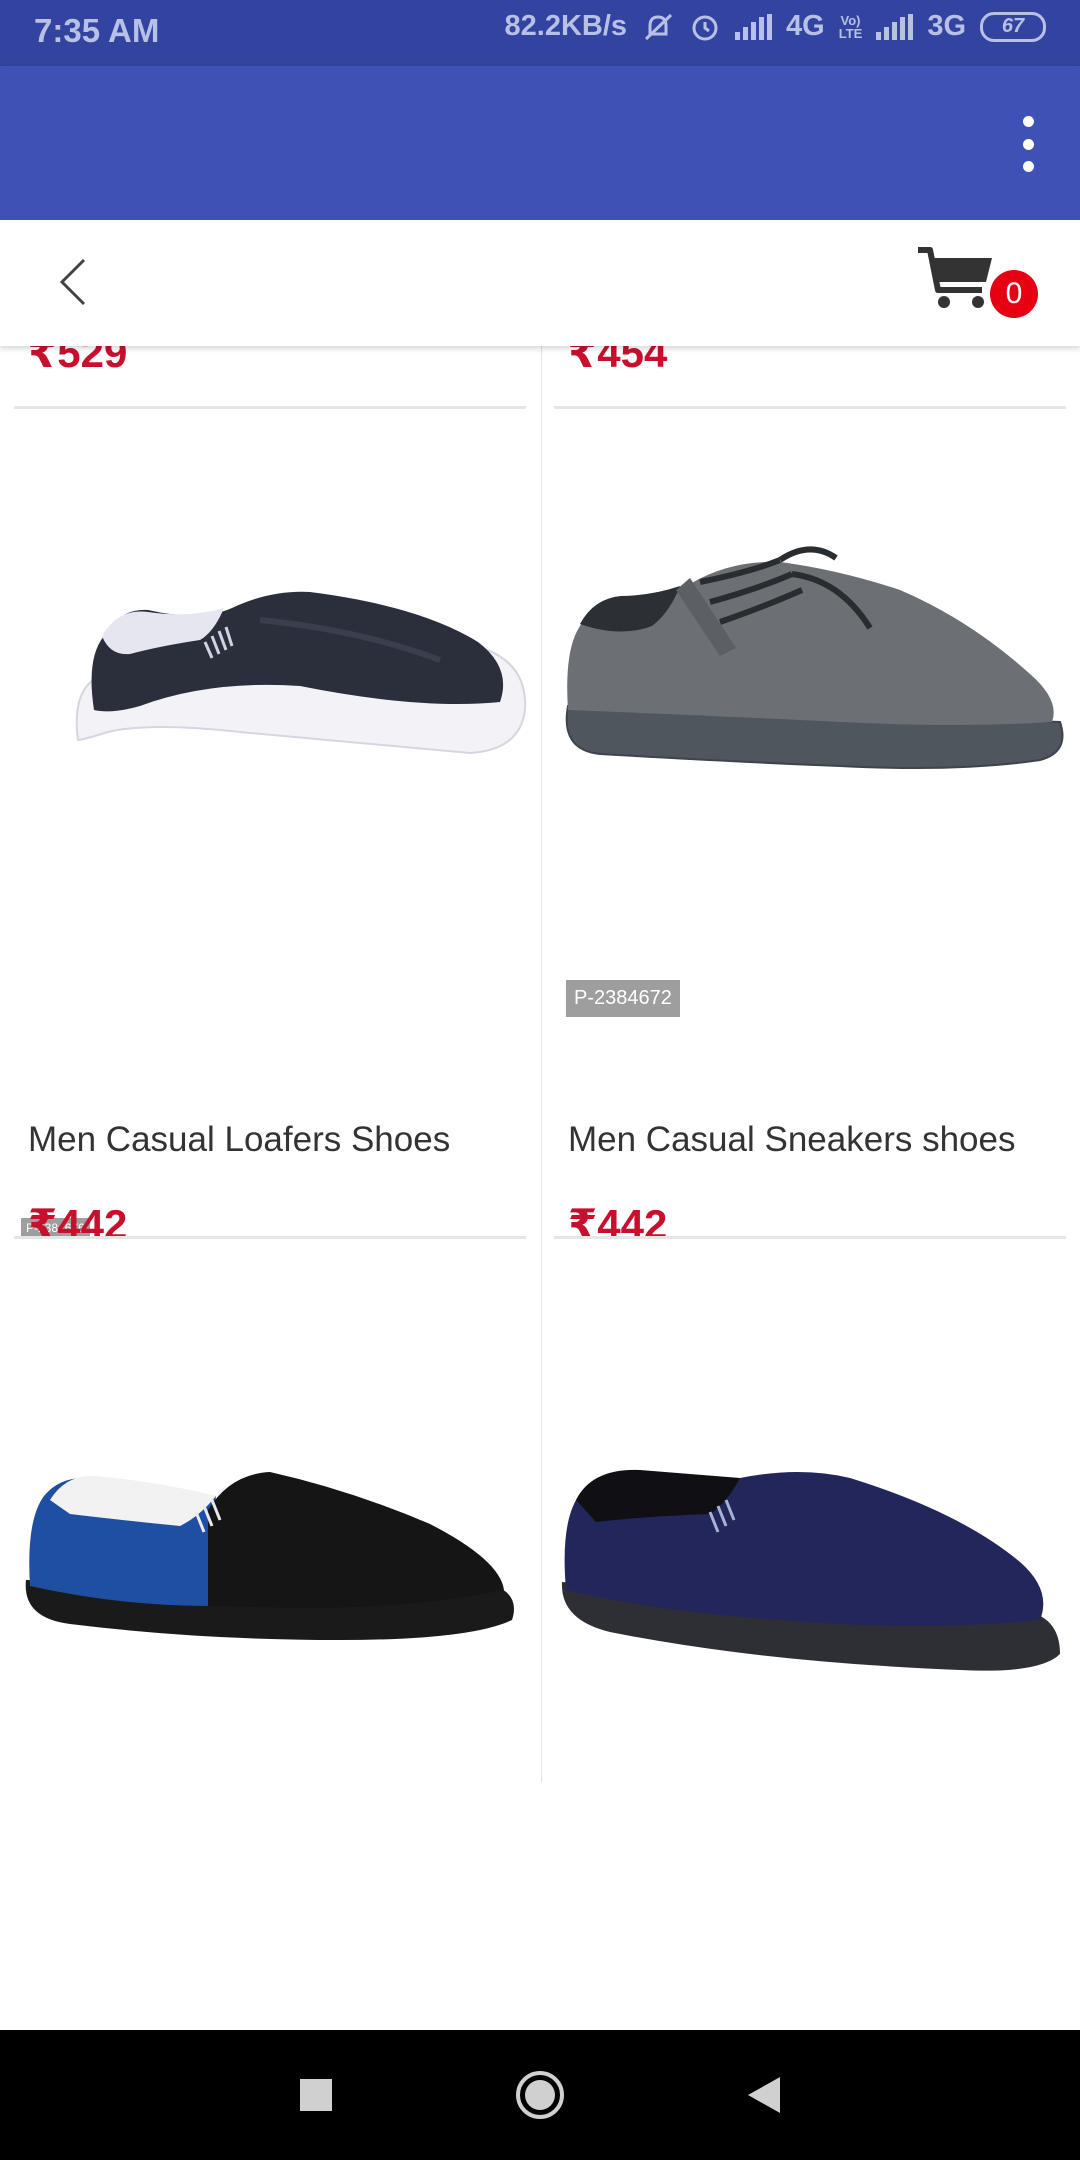 This screenshot has width=1080, height=2160. Describe the element at coordinates (618, 361) in the screenshot. I see `product-price: ₹454` at that location.